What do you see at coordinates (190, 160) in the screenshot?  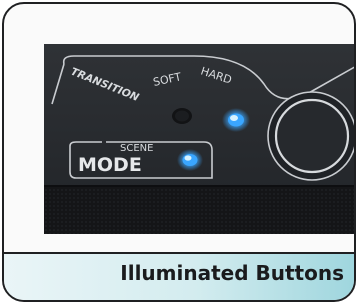 I see `scene-led-button` at bounding box center [190, 160].